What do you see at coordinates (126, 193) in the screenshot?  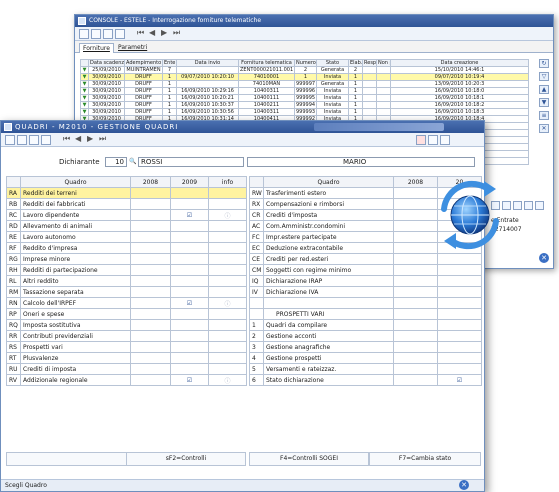 I see `quadro-row: RA Redditi dei terreni` at bounding box center [126, 193].